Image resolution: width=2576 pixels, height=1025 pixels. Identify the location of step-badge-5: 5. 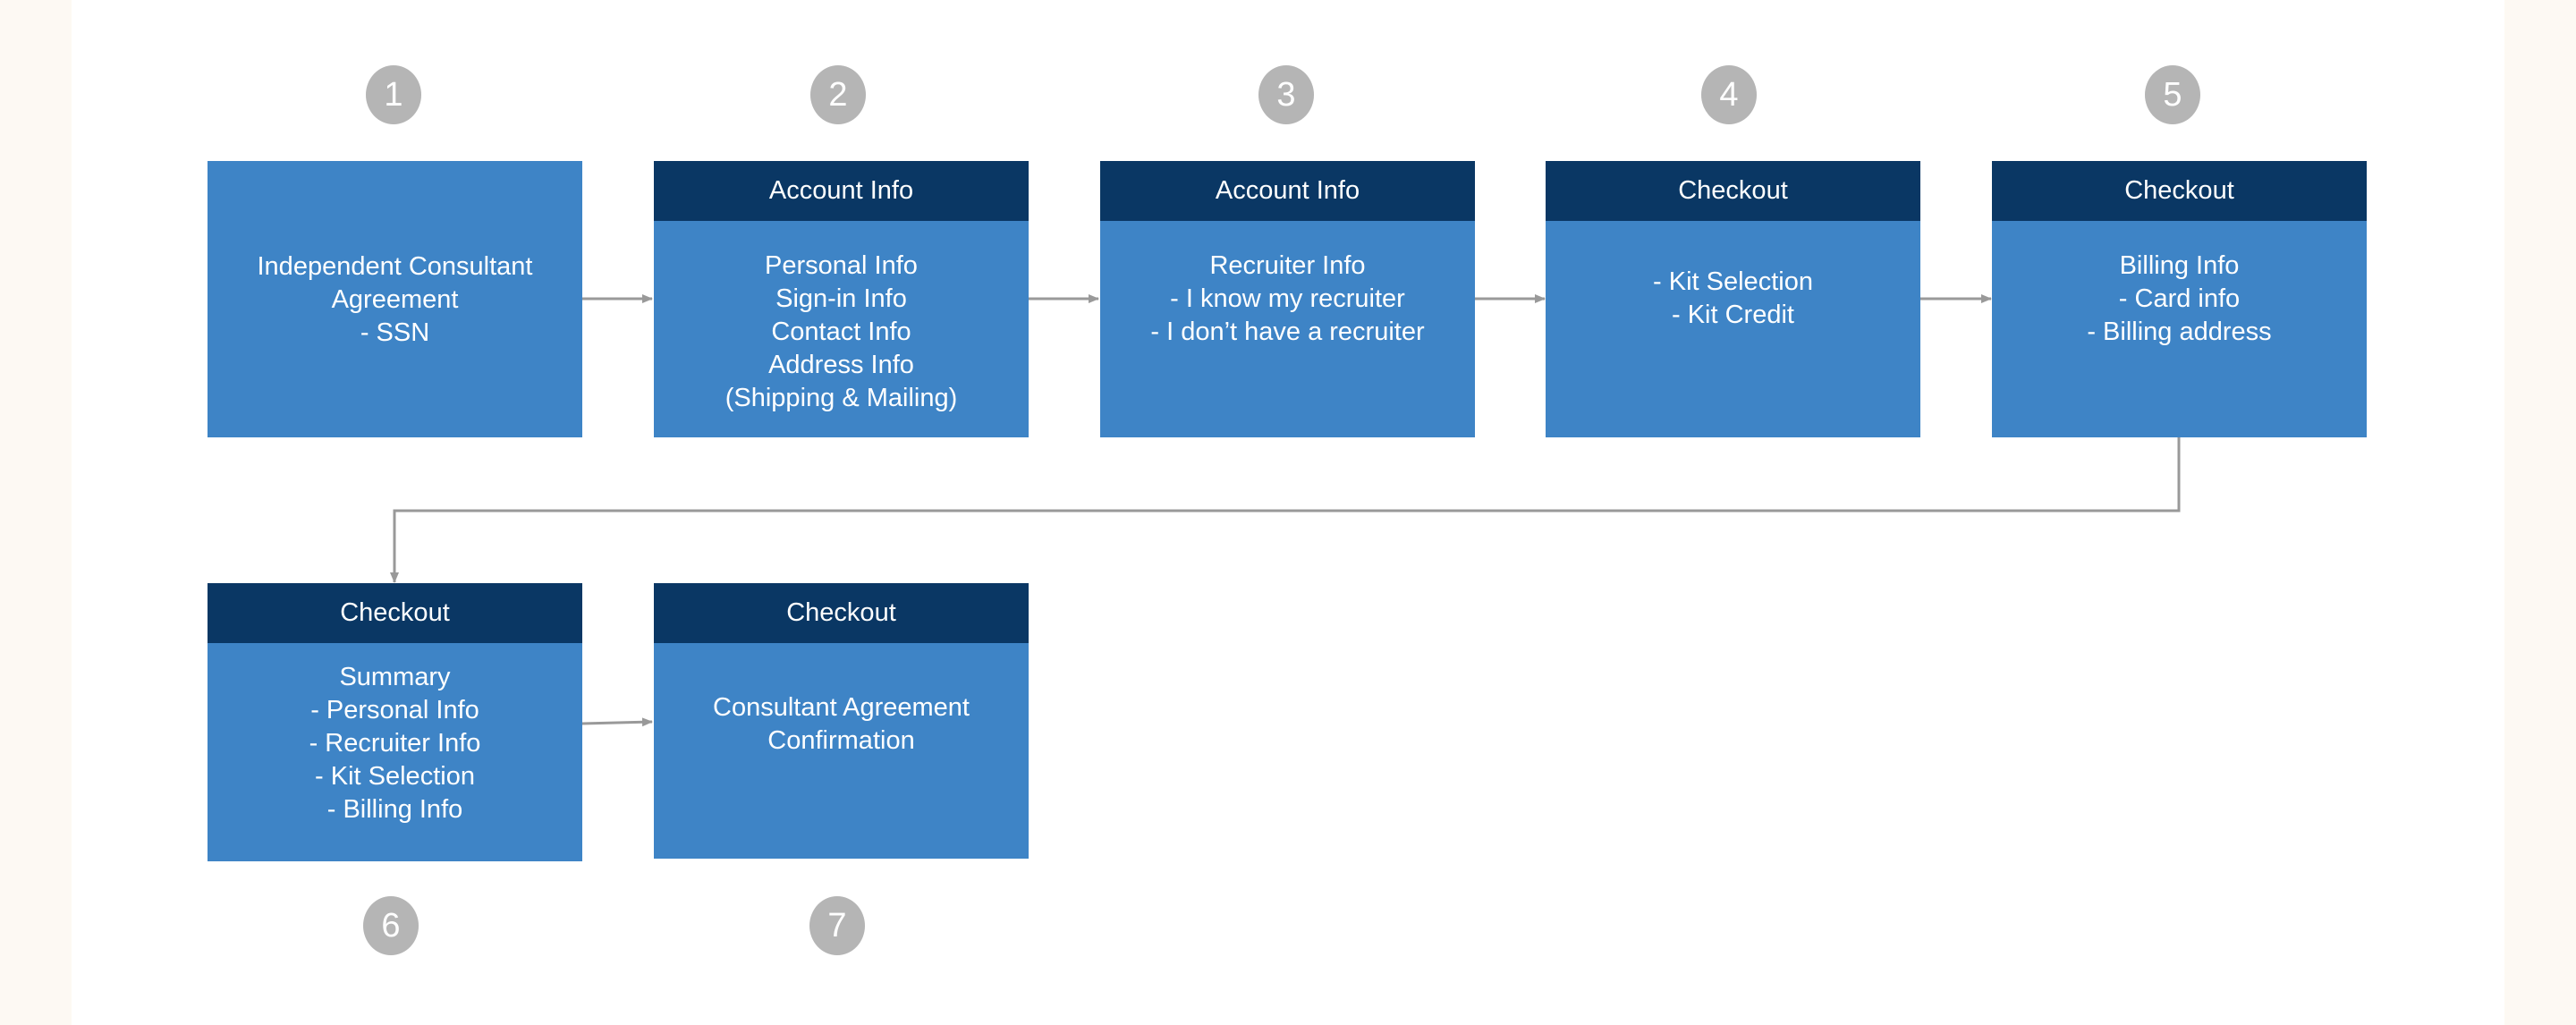
(2172, 95).